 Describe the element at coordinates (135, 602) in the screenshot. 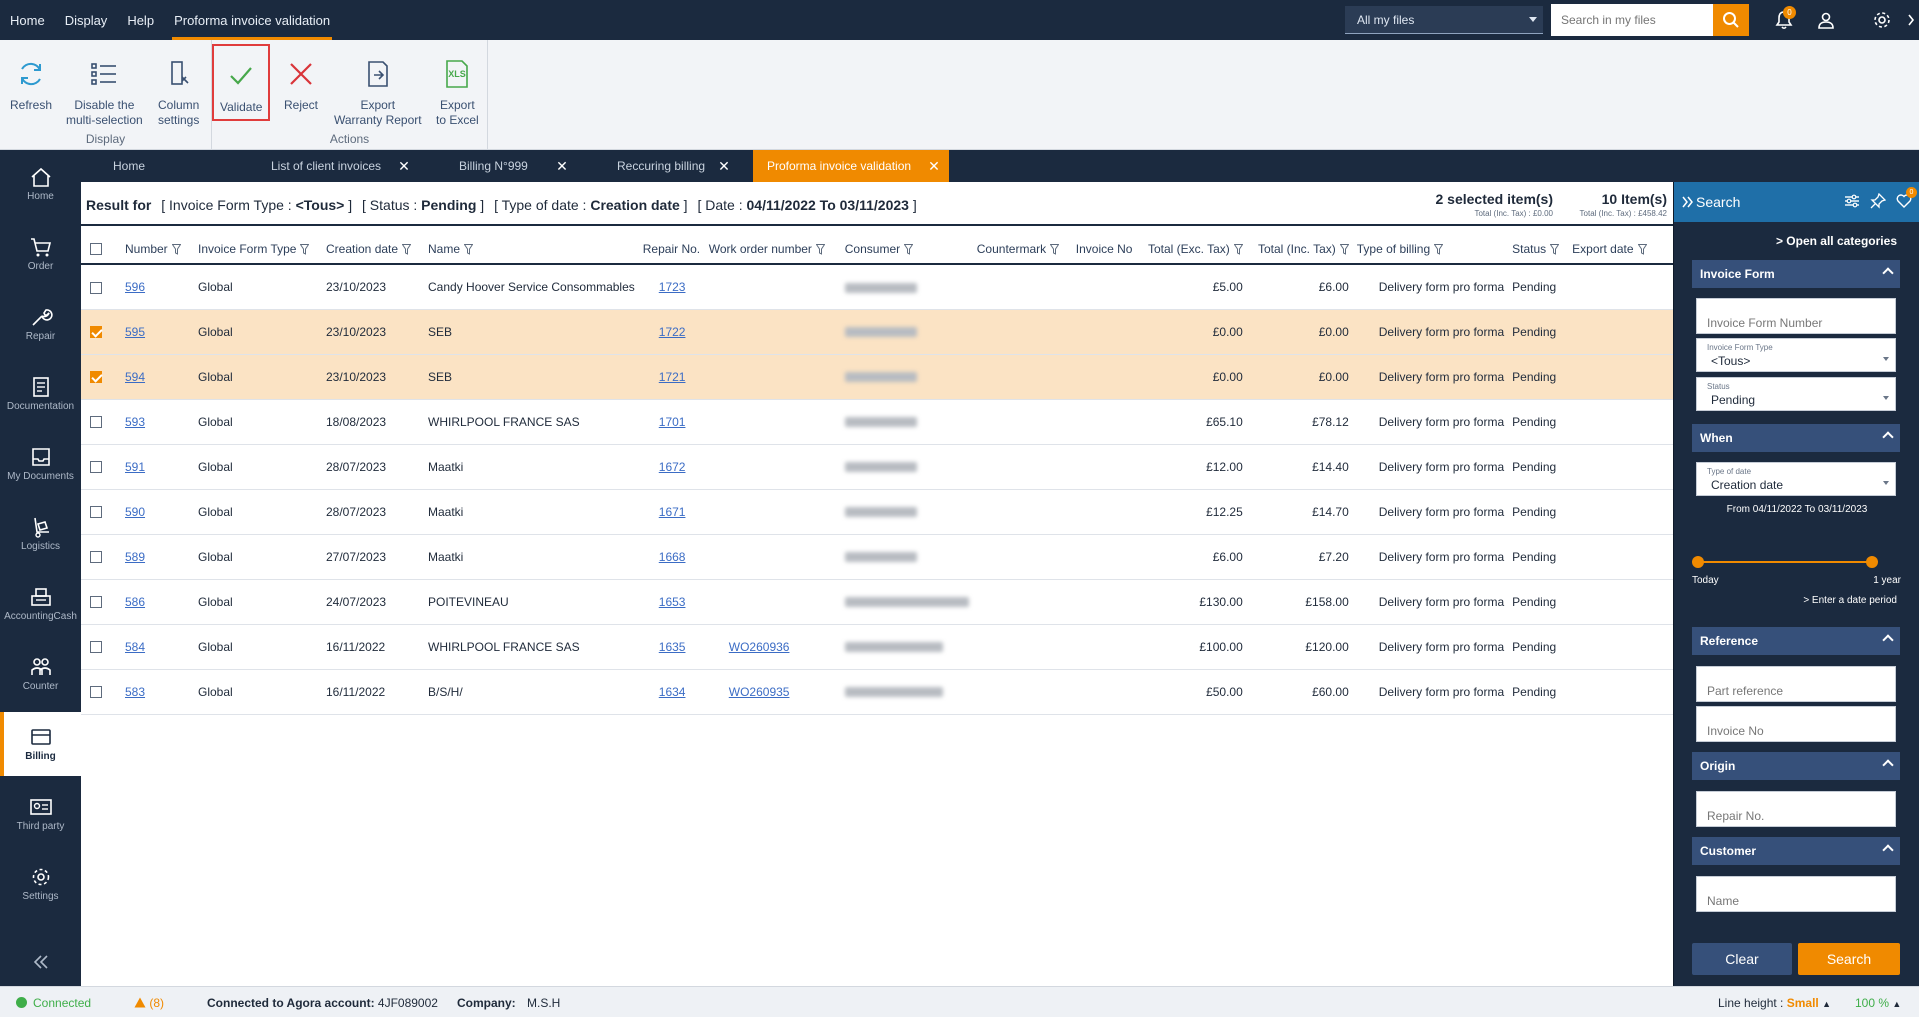

I see `invoice-number-link: 586` at that location.